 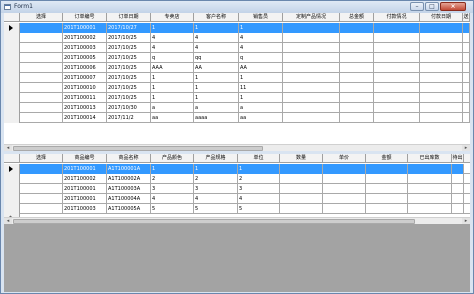 What do you see at coordinates (85, 17) in the screenshot?
I see `column-header: 订单编号` at bounding box center [85, 17].